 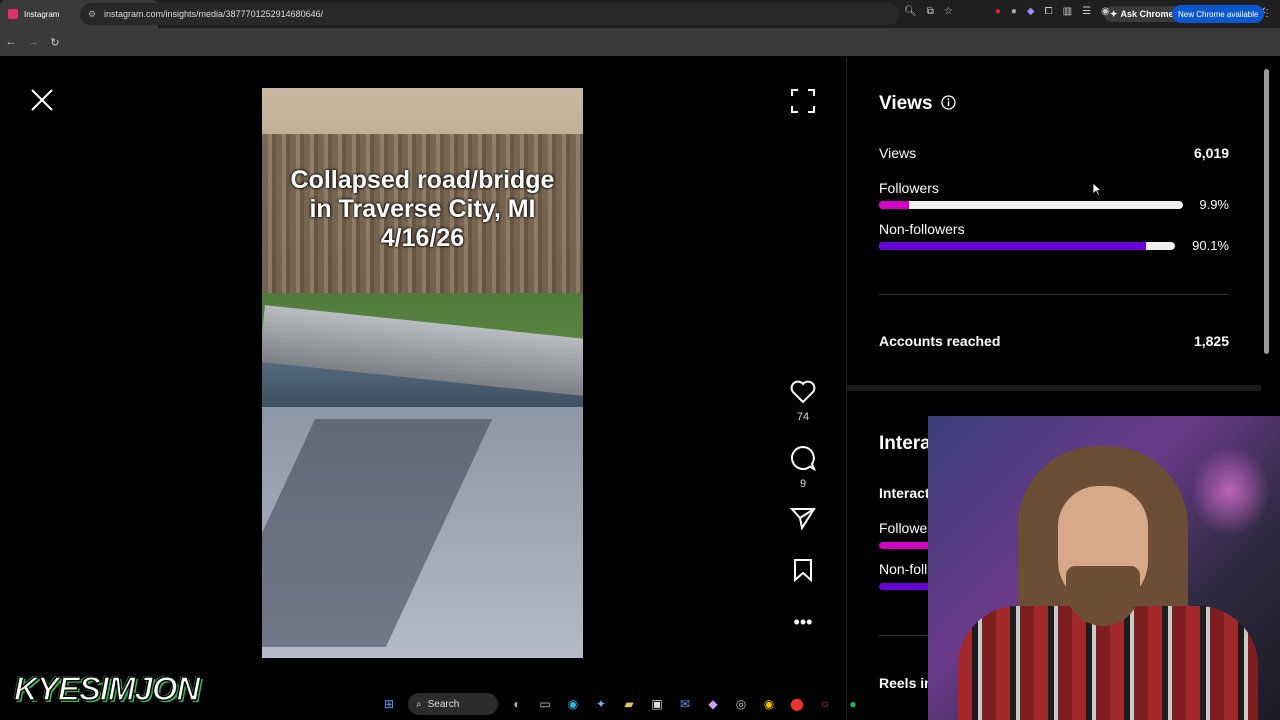 I want to click on app-icon: ◆, so click(x=713, y=704).